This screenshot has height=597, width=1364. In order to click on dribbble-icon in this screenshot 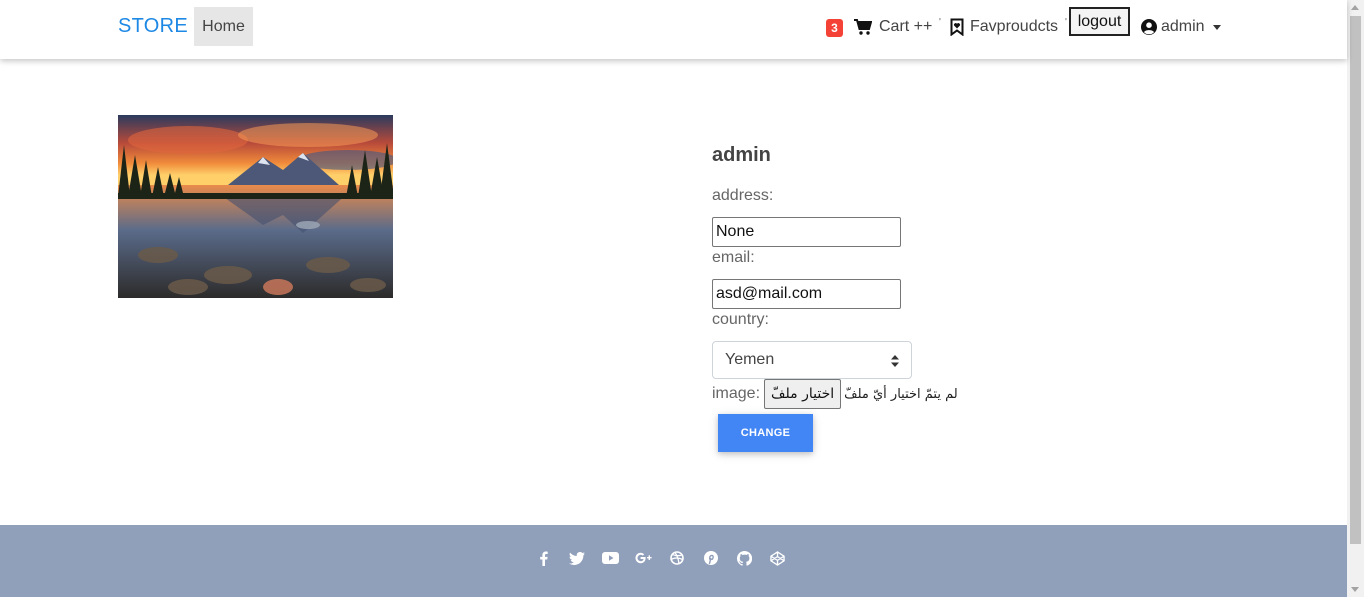, I will do `click(677, 558)`.